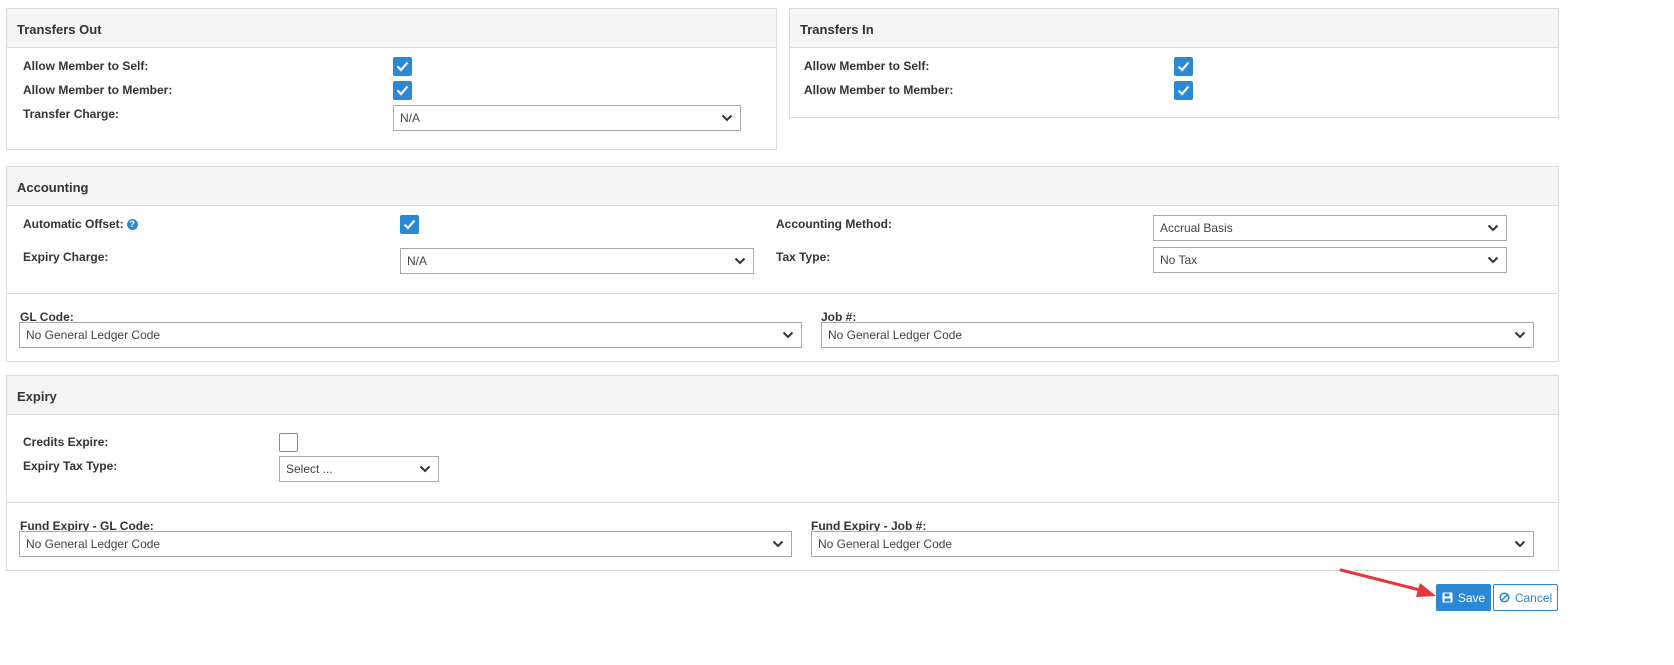 Image resolution: width=1674 pixels, height=665 pixels. I want to click on transfer-charge-select: N/A, so click(567, 118).